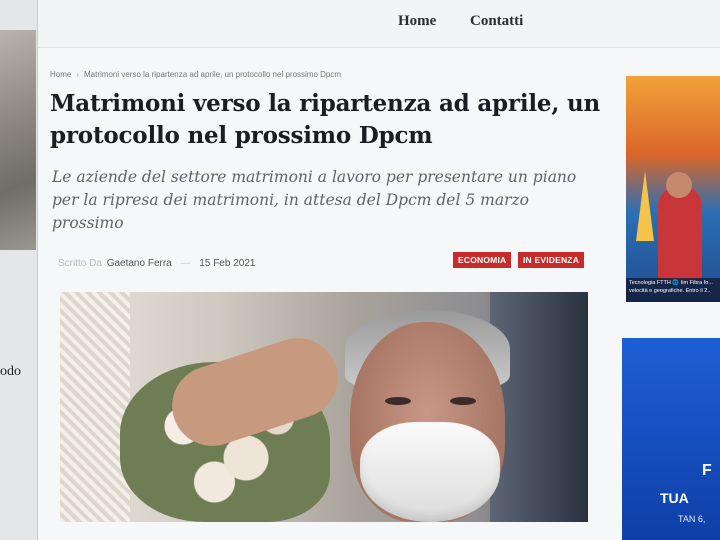 The height and width of the screenshot is (540, 720). What do you see at coordinates (60, 74) in the screenshot?
I see `breadcrumb-home: Home` at bounding box center [60, 74].